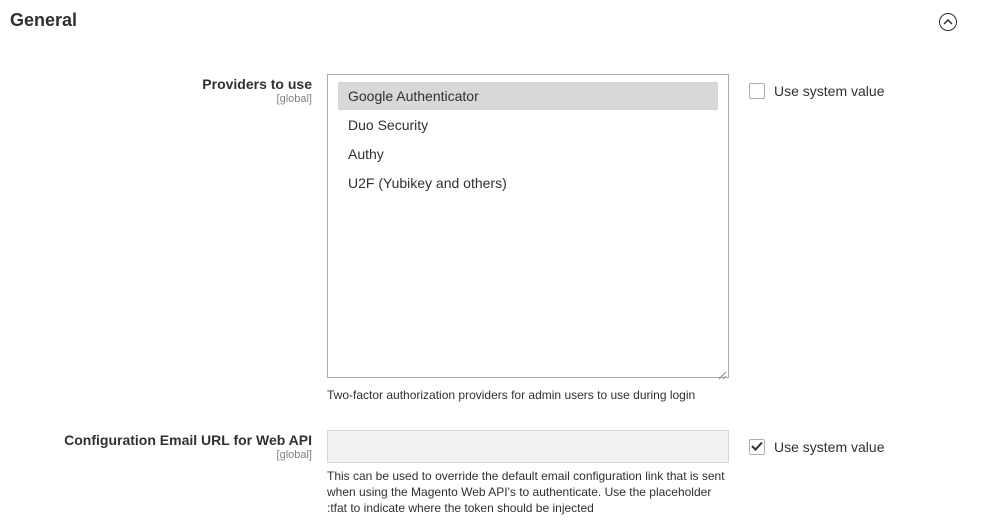  Describe the element at coordinates (257, 84) in the screenshot. I see `providers-field-label: Providers to use` at that location.